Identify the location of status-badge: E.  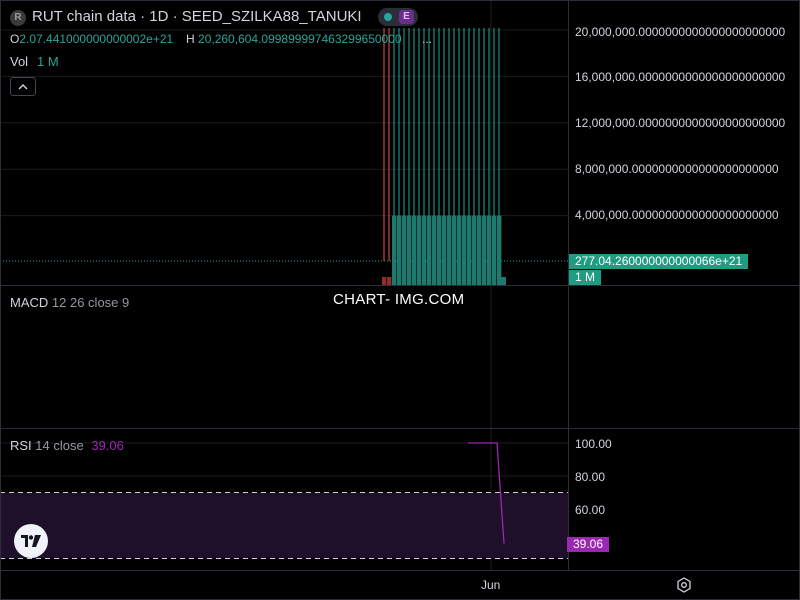
(406, 17).